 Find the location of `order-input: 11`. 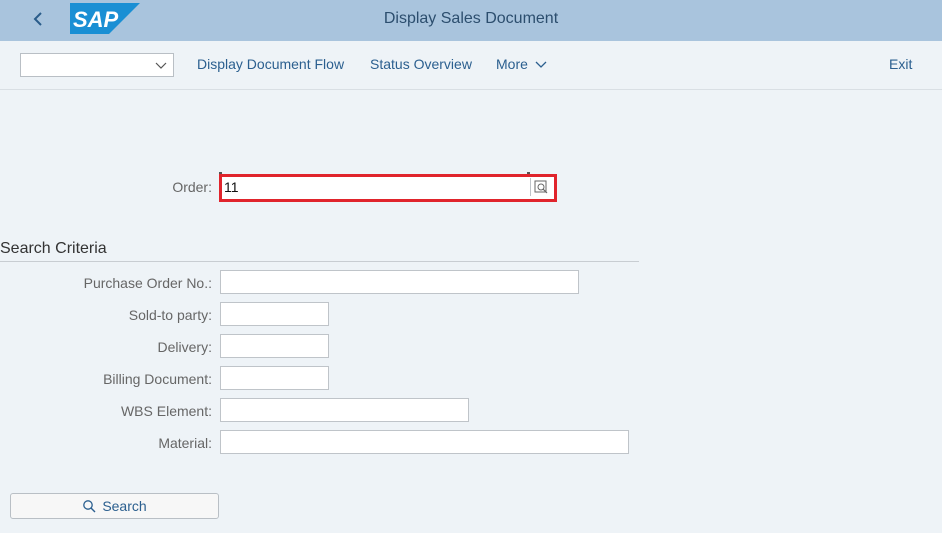

order-input: 11 is located at coordinates (388, 188).